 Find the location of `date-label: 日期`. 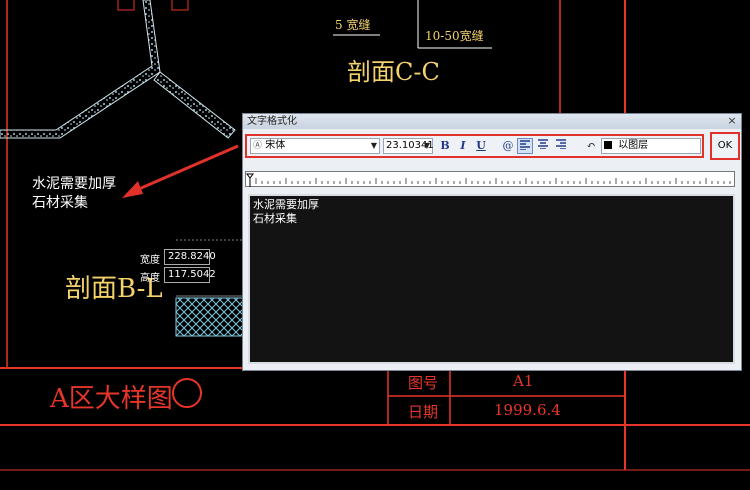

date-label: 日期 is located at coordinates (423, 412).